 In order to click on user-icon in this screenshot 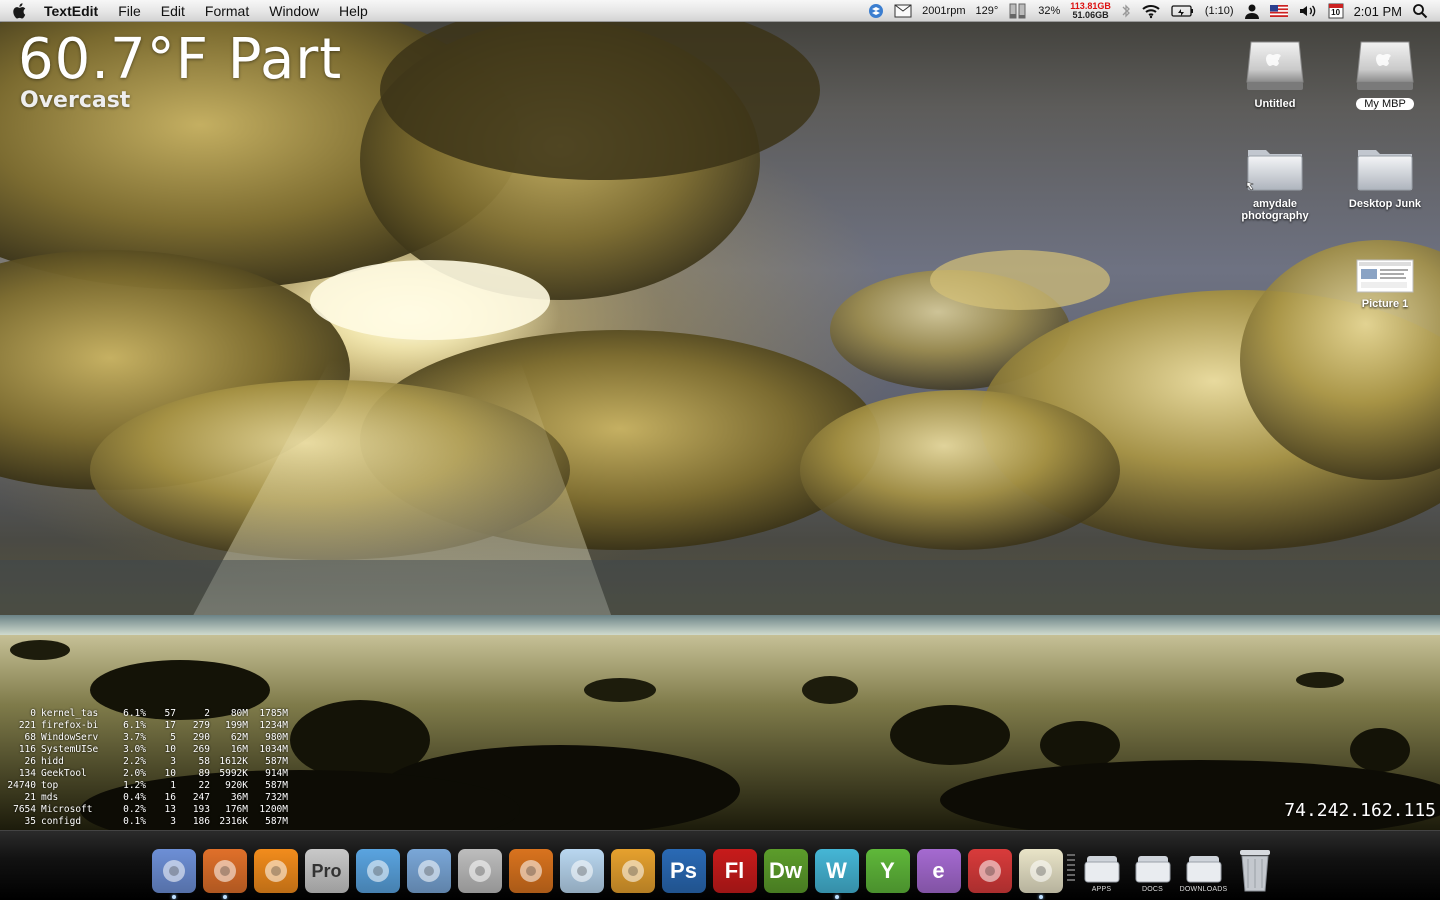, I will do `click(1252, 11)`.